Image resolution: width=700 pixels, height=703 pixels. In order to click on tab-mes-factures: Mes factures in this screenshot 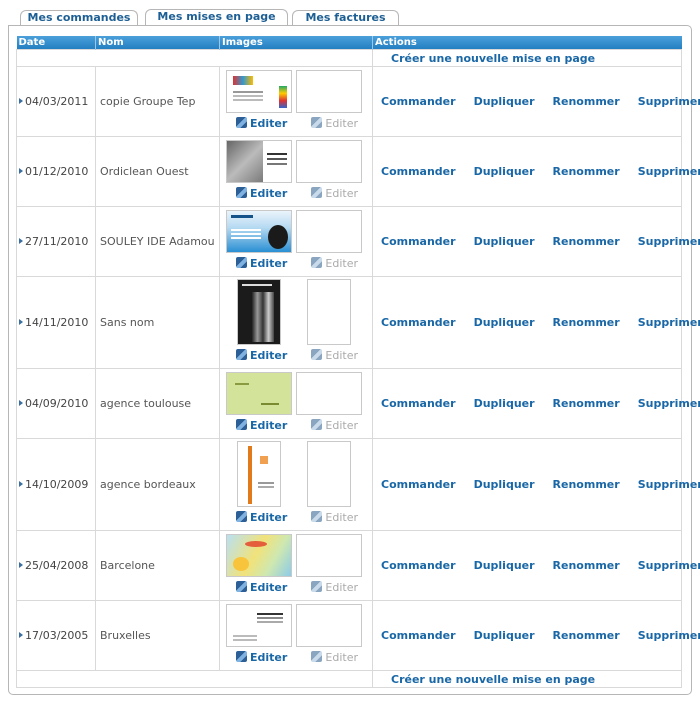, I will do `click(345, 17)`.